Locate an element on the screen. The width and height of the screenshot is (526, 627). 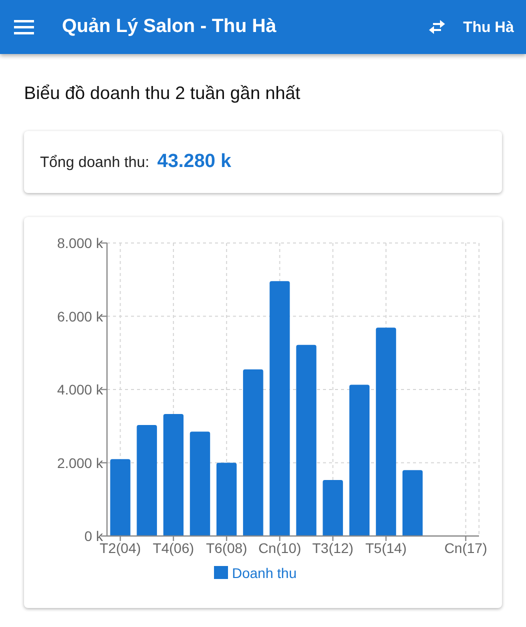
app-title: Quản Lý Salon - Thu Hà is located at coordinates (170, 27).